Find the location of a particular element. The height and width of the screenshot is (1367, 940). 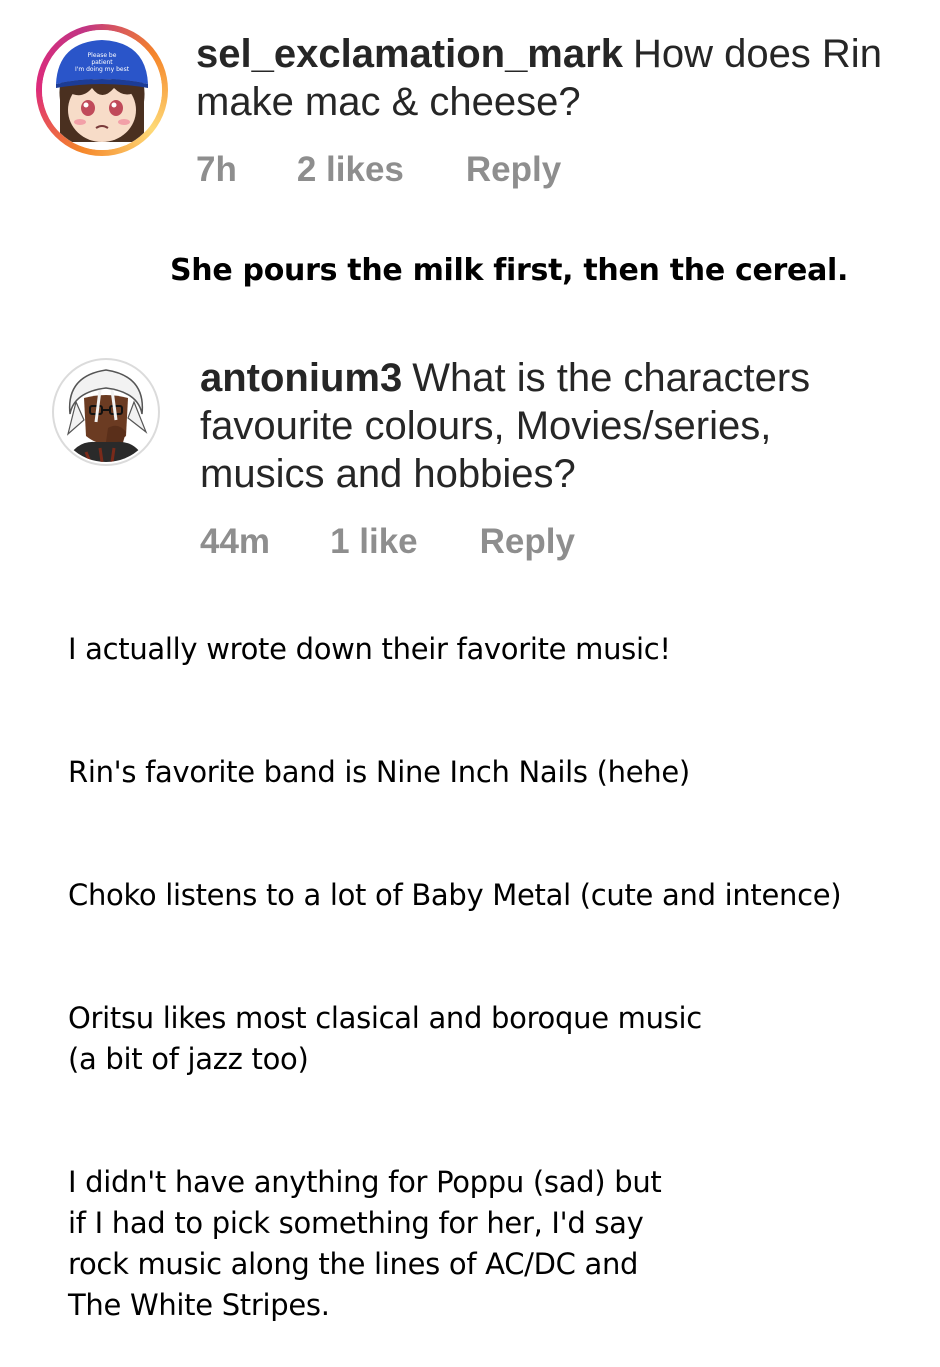

dark-character-avatar-icon is located at coordinates (106, 412).